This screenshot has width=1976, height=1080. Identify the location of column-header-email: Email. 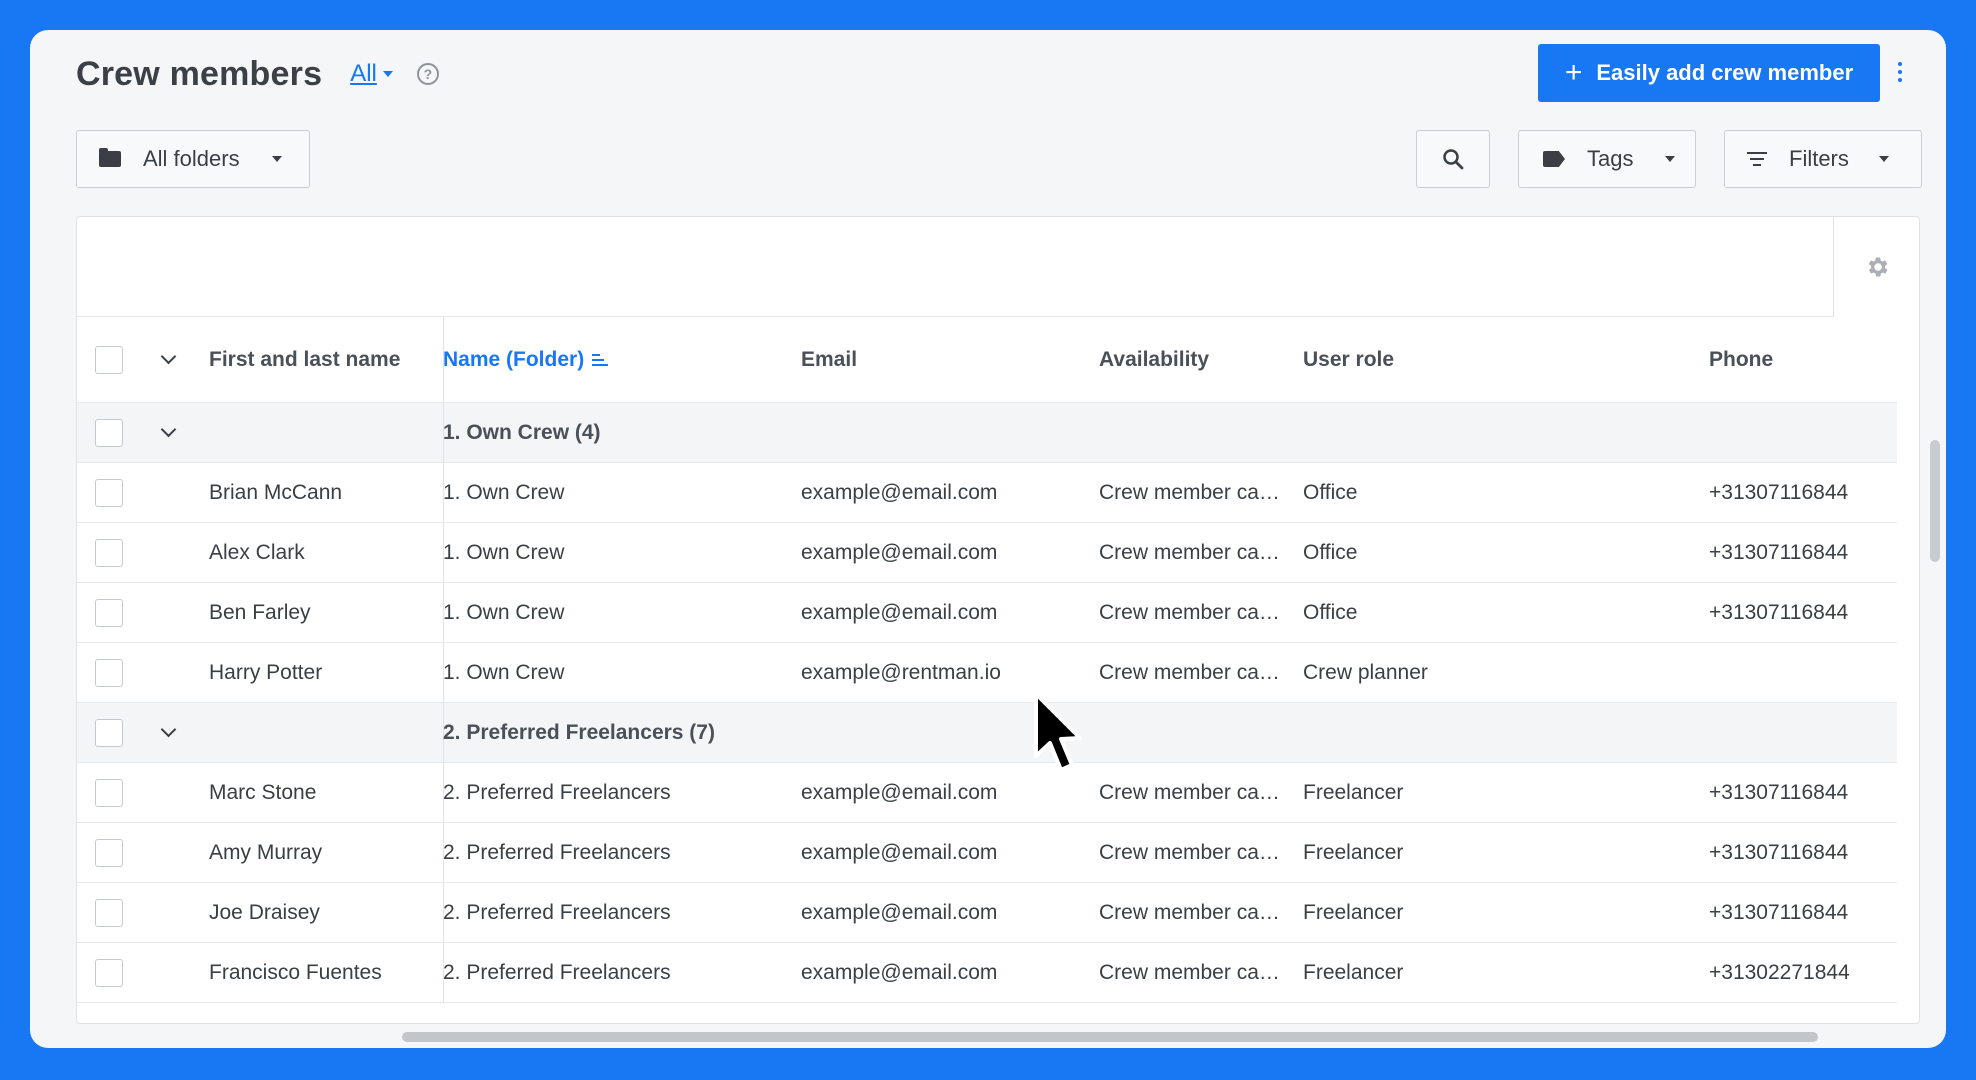
(946, 359).